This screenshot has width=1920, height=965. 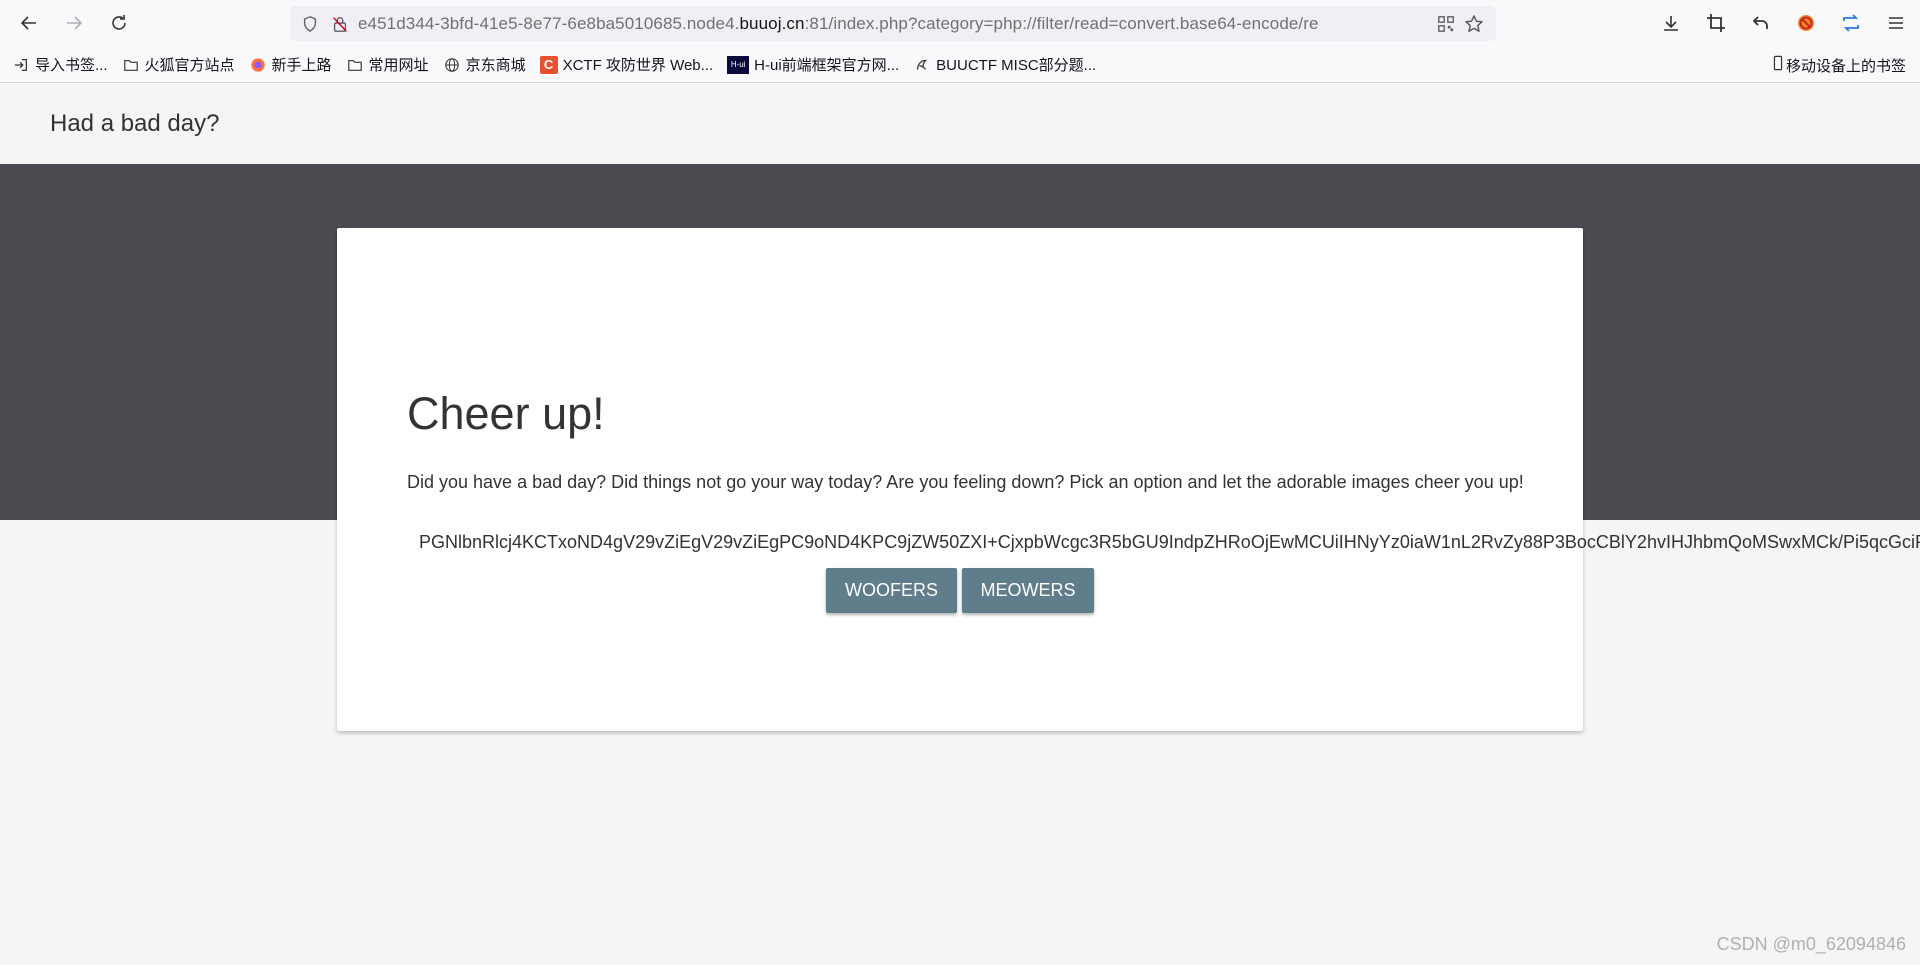 What do you see at coordinates (258, 65) in the screenshot?
I see `firefox-logo-icon` at bounding box center [258, 65].